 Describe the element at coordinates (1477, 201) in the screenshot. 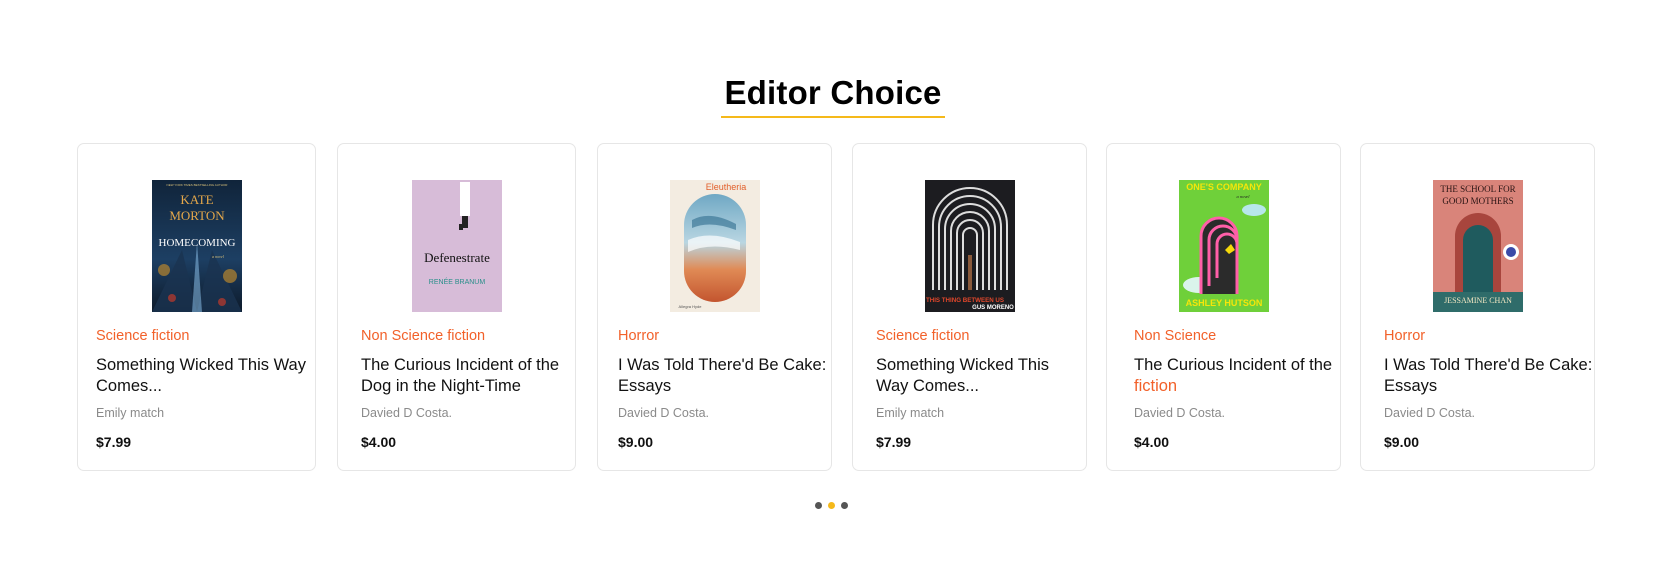

I see `cover-text: GOOD MOTHERS` at that location.